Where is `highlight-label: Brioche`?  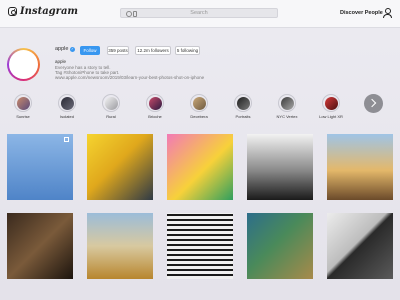 highlight-label: Brioche is located at coordinates (155, 116).